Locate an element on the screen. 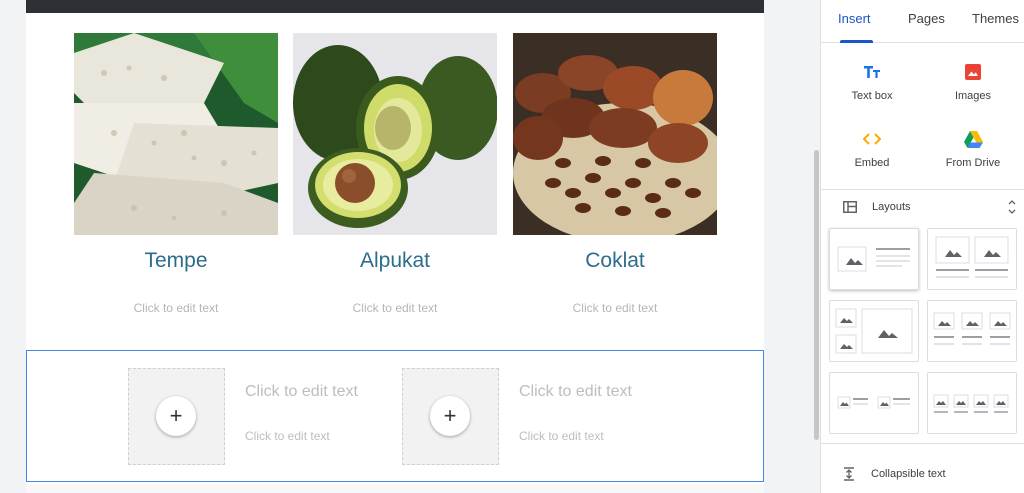 The height and width of the screenshot is (493, 1024). text-box-icon is located at coordinates (872, 72).